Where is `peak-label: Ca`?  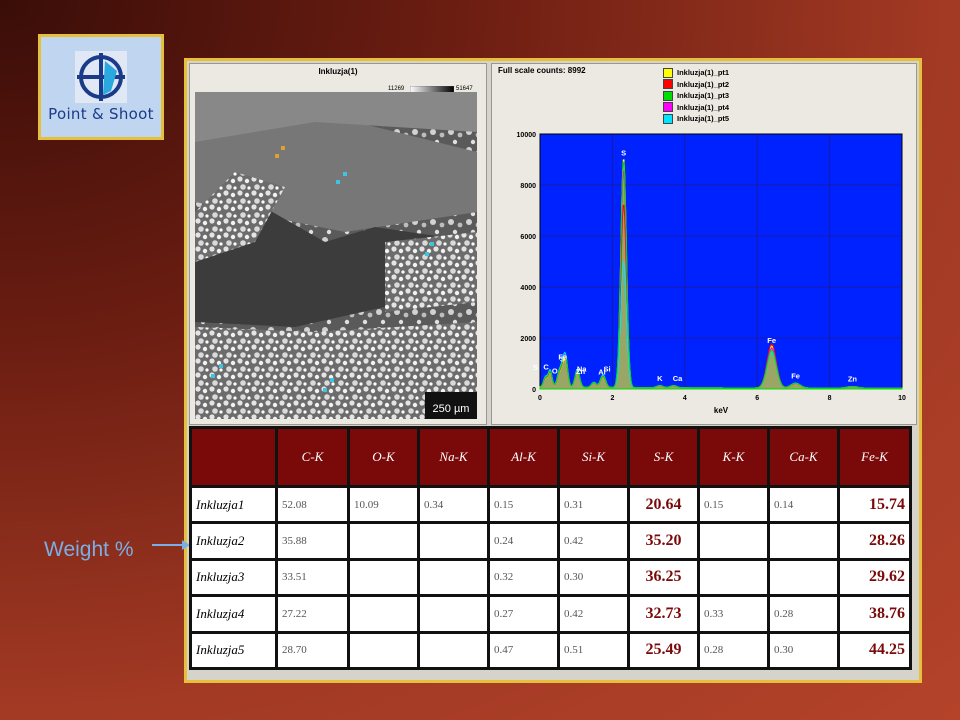
peak-label: Ca is located at coordinates (678, 378).